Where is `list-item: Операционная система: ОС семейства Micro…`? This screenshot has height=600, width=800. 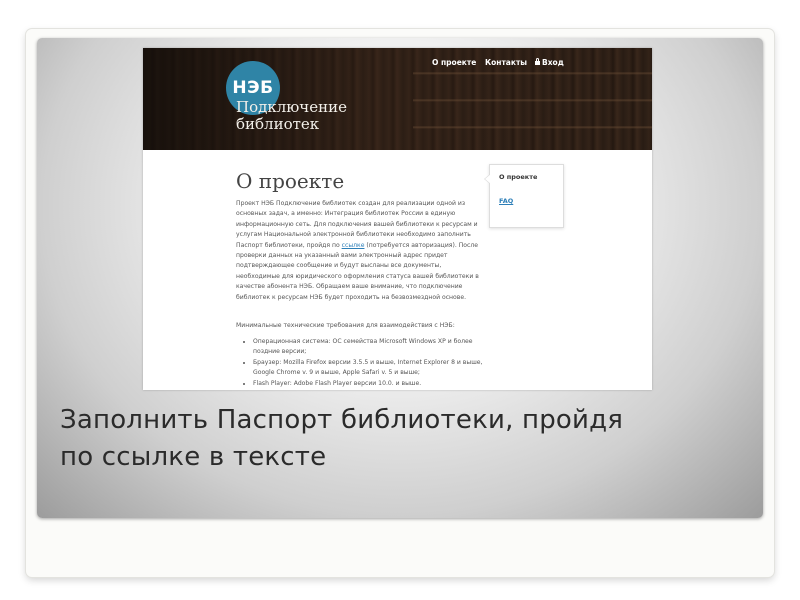 list-item: Операционная система: ОС семейства Micro… is located at coordinates (373, 347).